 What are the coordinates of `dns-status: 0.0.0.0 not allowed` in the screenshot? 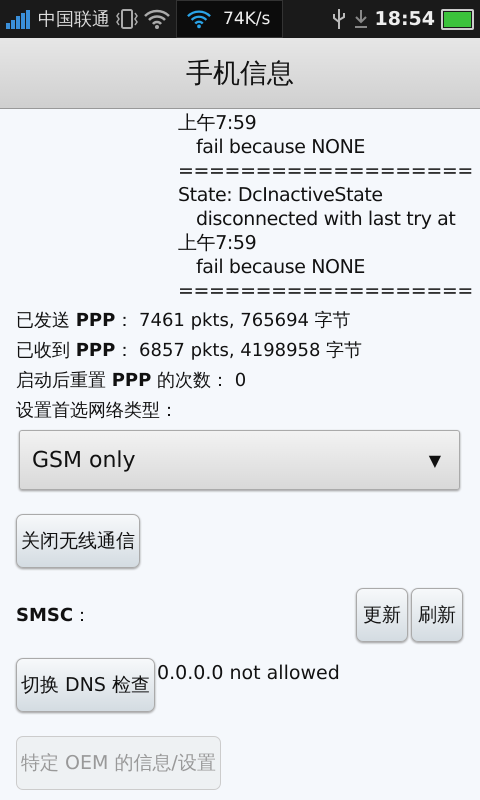 It's located at (248, 673).